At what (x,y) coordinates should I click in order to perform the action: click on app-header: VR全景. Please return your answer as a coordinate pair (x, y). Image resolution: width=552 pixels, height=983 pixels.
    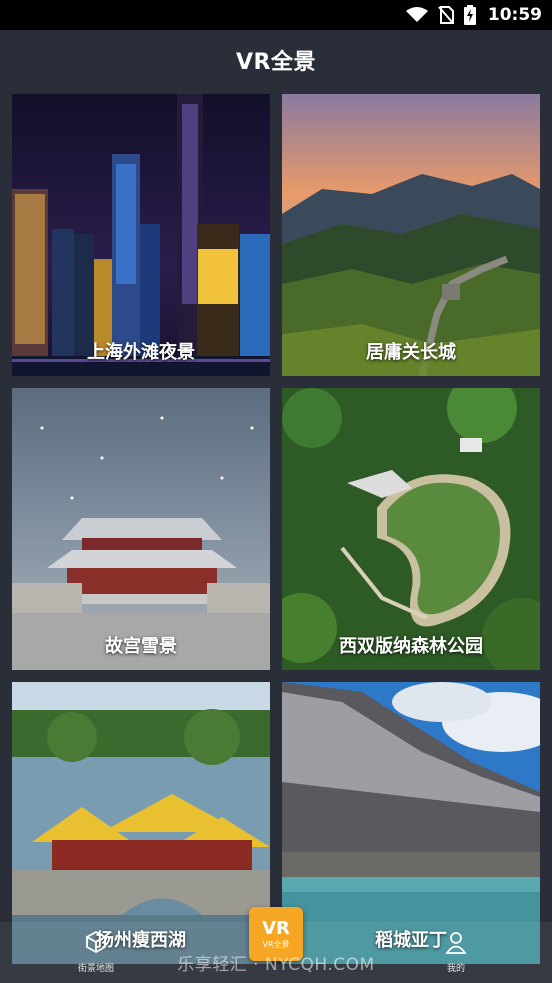
    Looking at the image, I should click on (276, 60).